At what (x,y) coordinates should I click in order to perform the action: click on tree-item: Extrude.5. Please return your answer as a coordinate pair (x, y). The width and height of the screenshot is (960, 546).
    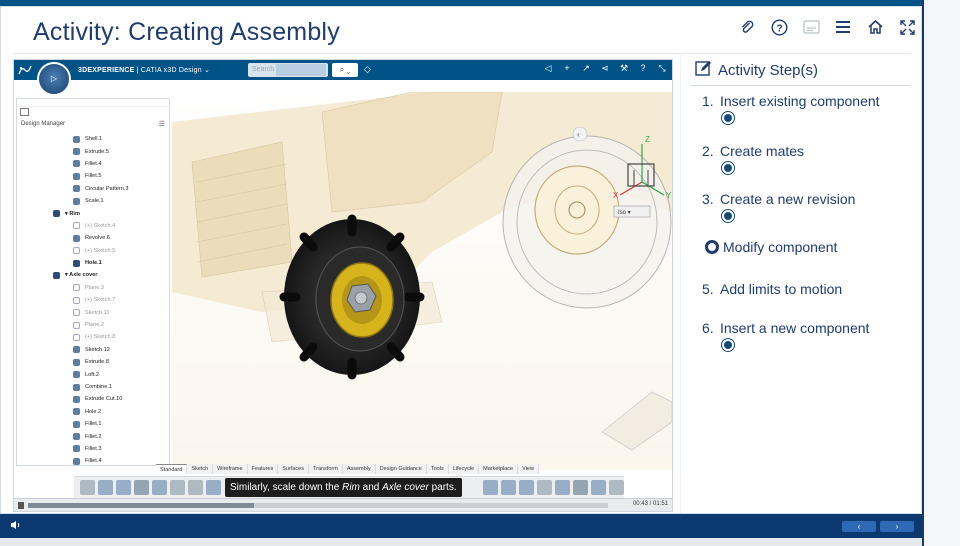
    Looking at the image, I should click on (93, 151).